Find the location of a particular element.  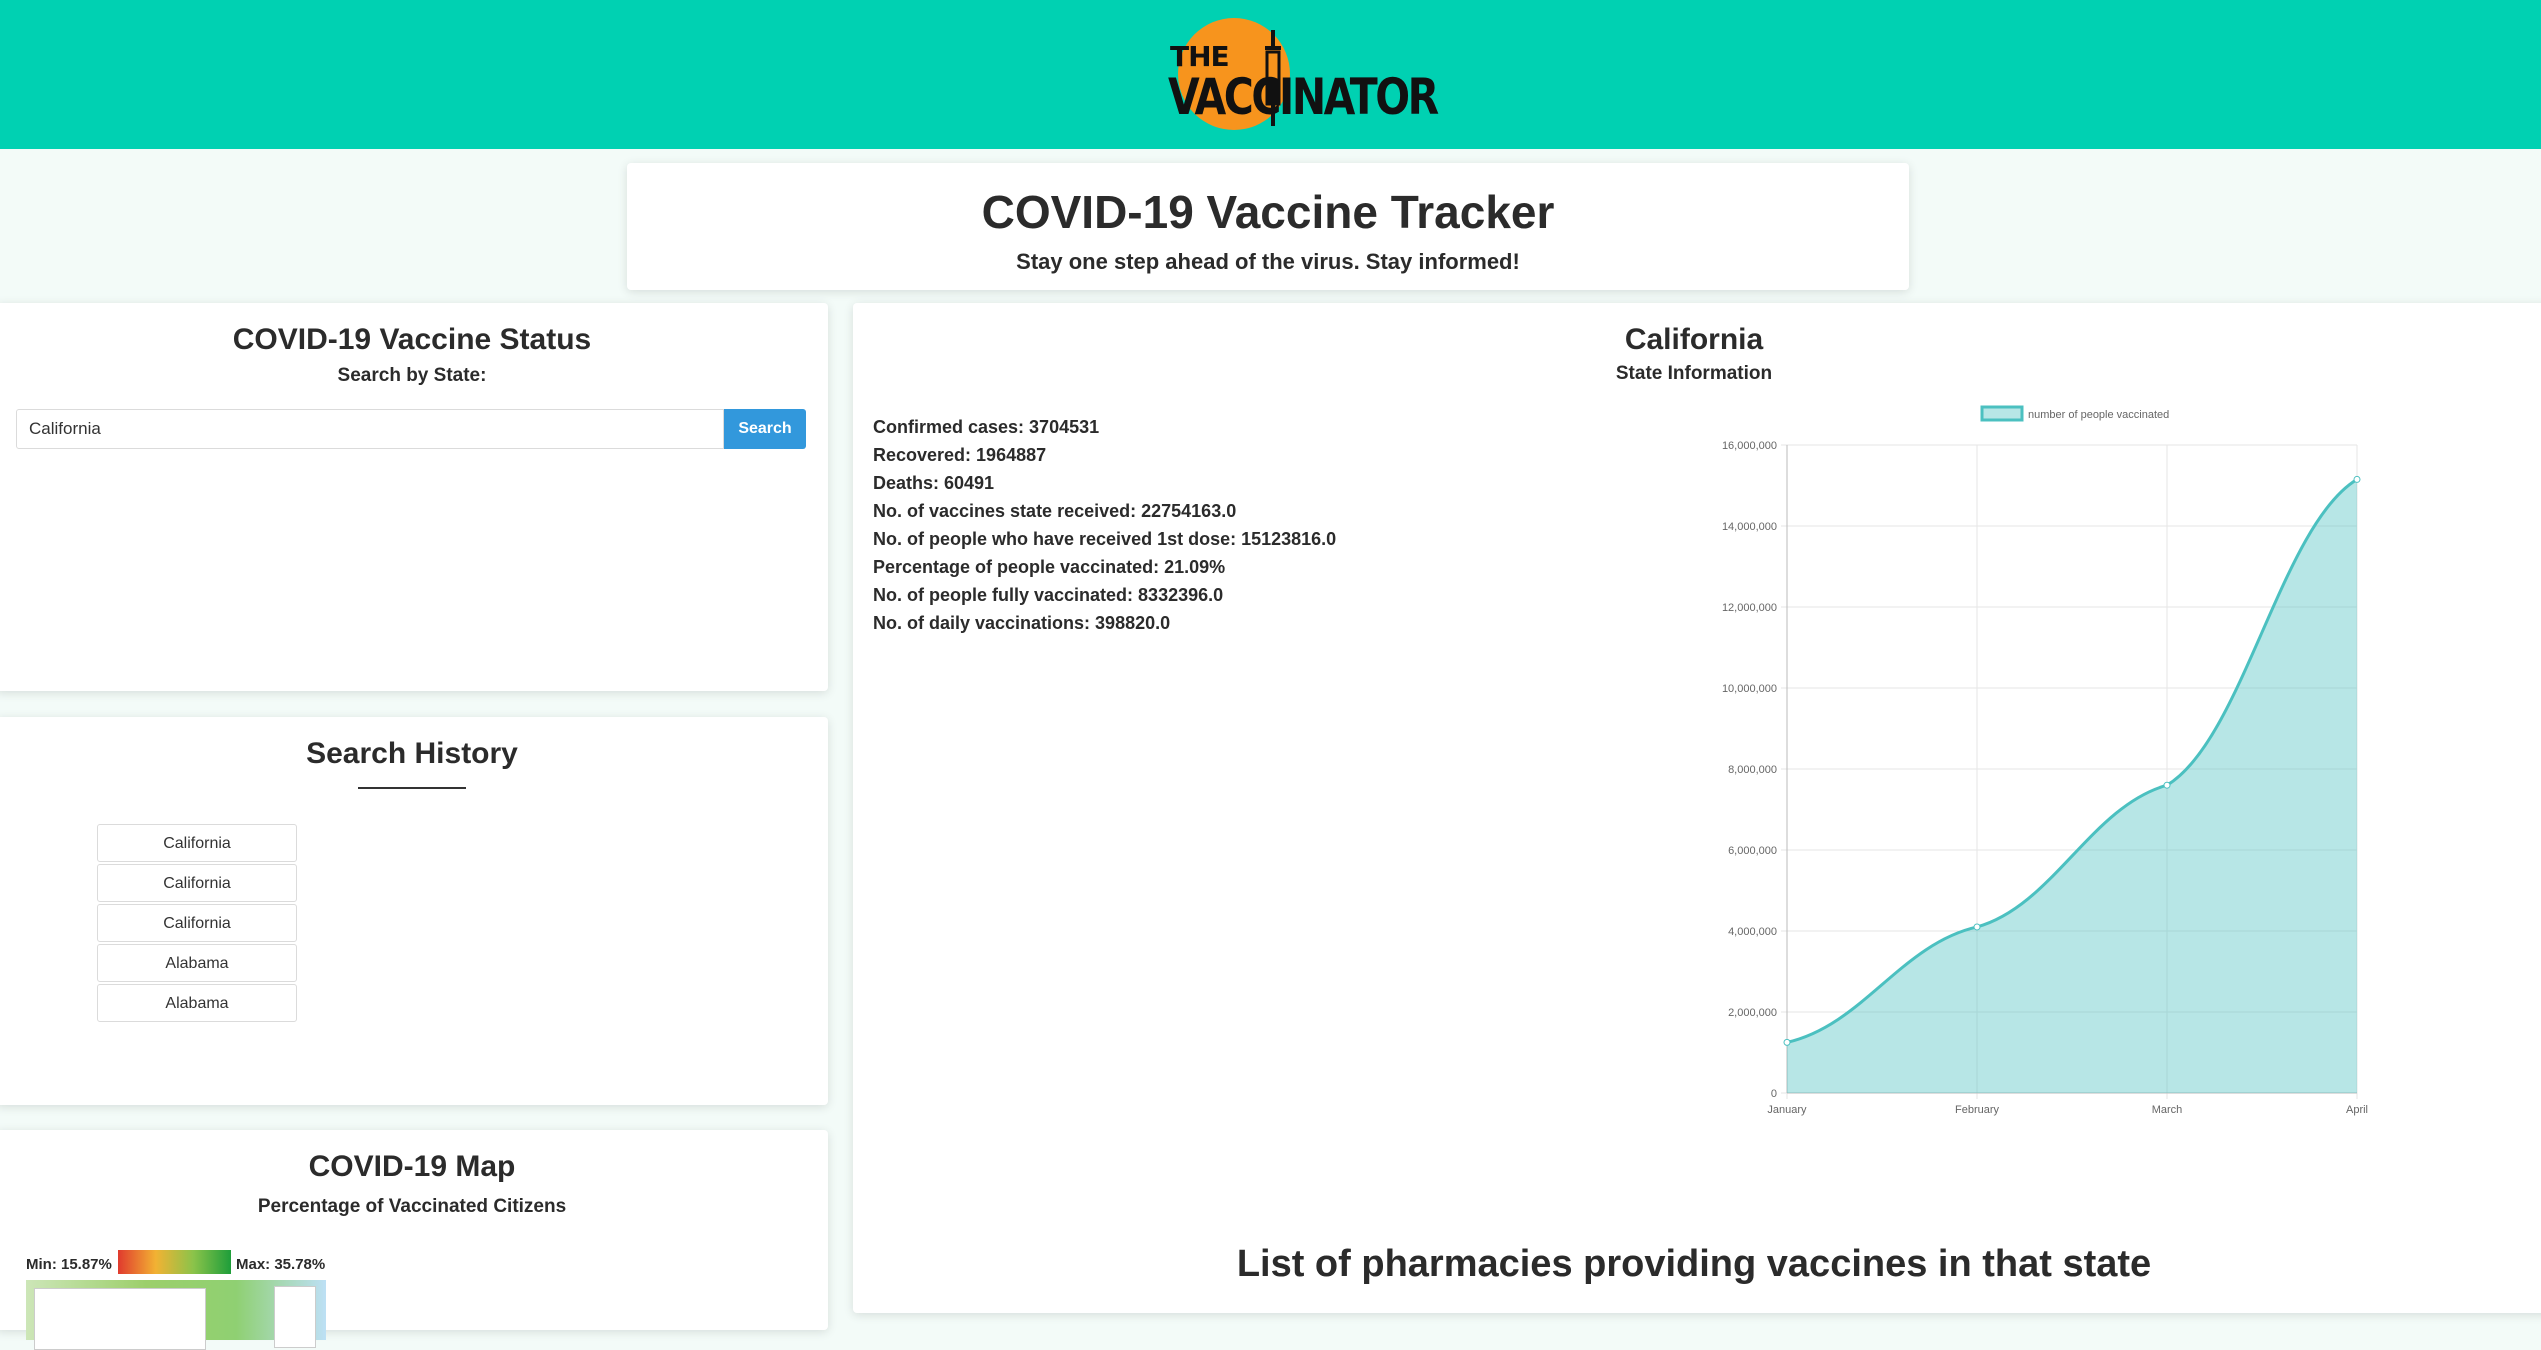

stat-recovered: Recovered: 1964887 is located at coordinates (960, 455).